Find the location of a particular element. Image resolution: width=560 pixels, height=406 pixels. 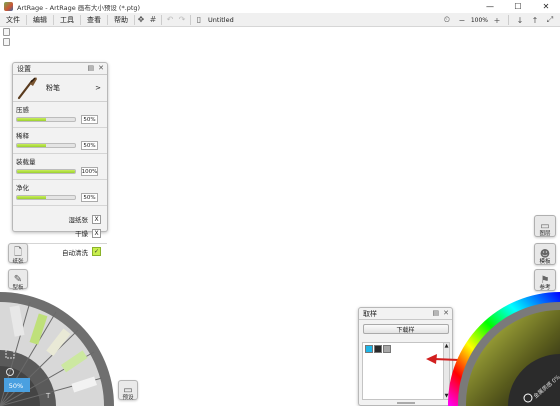

fullscreen-icon: ⤢ is located at coordinates (550, 20).